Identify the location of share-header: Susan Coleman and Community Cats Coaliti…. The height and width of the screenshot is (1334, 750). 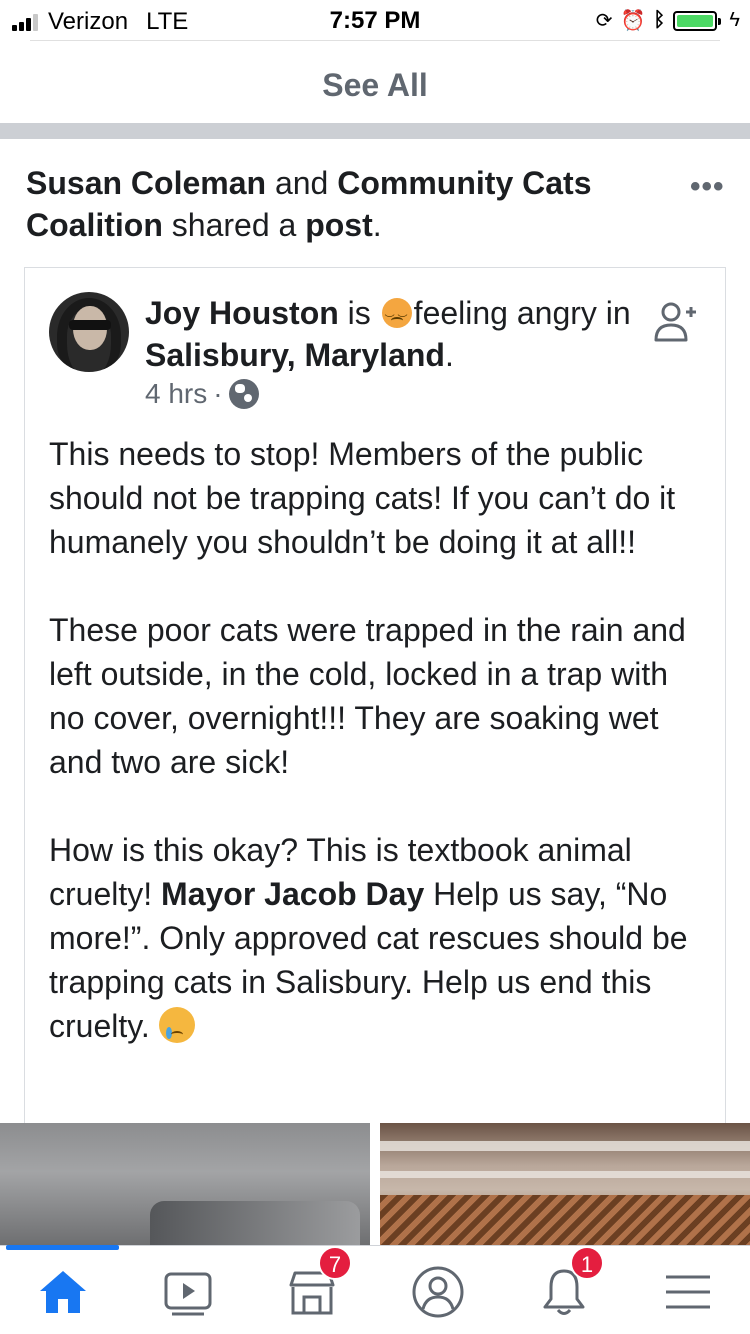
(341, 204).